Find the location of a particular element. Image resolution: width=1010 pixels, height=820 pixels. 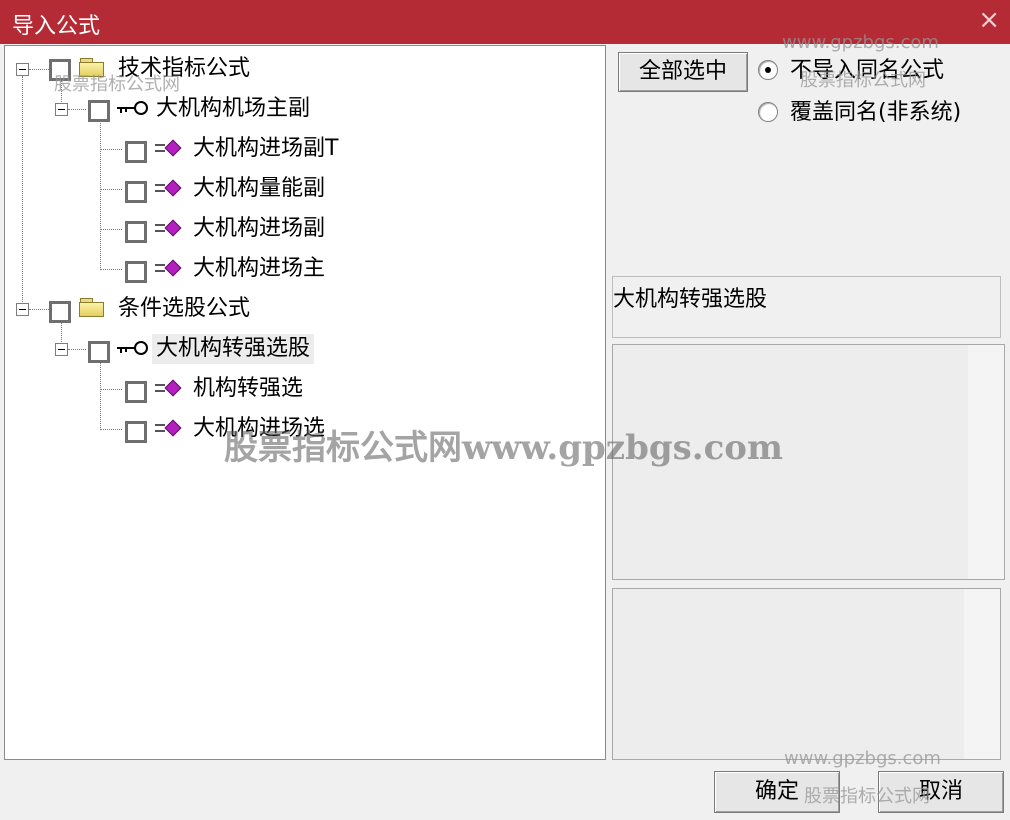

formula-name-display: 大机构转强选股 is located at coordinates (806, 307).